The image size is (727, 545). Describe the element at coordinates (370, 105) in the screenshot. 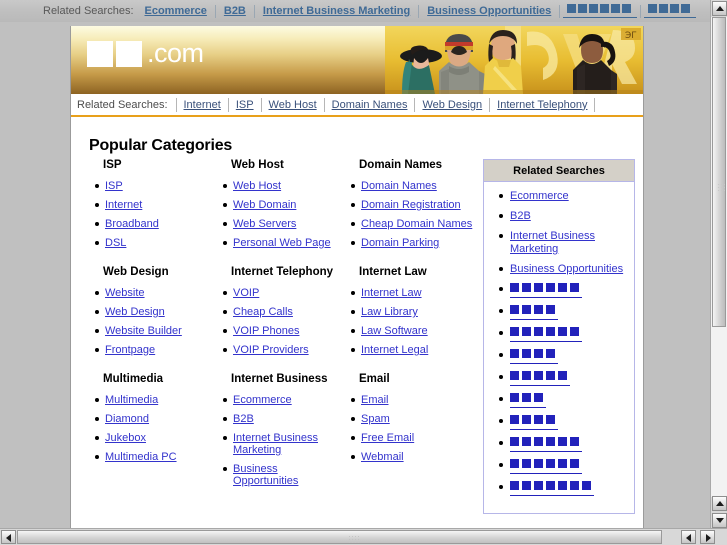

I see `nav-link-domain-names: Domain Names` at that location.